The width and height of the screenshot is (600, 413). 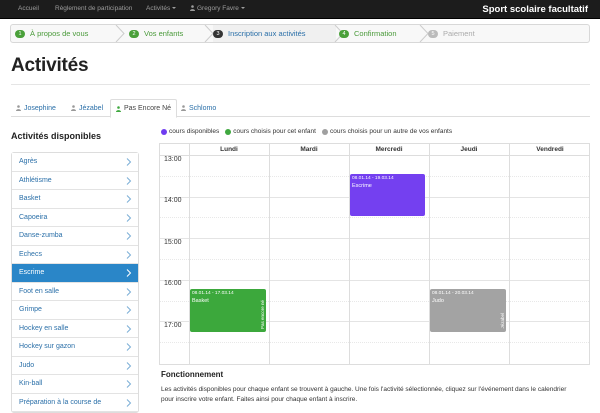 I want to click on divider, so click(x=300, y=84).